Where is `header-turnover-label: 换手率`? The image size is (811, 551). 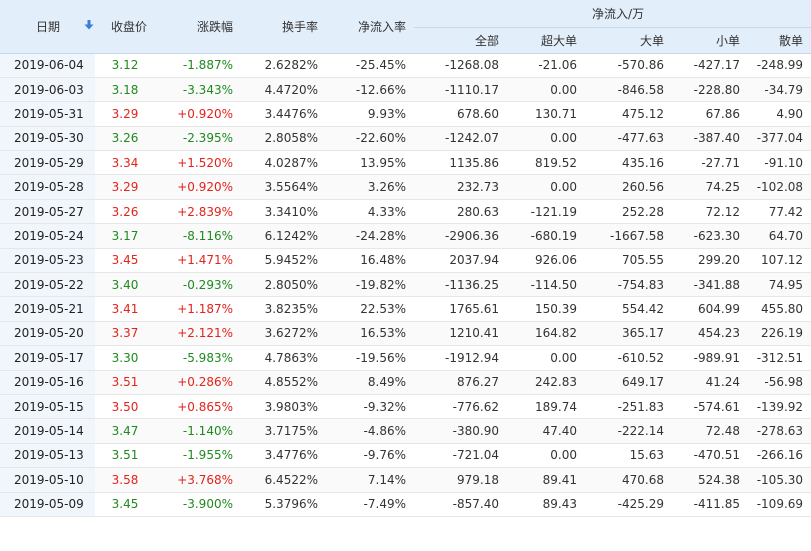
header-turnover-label: 换手率 is located at coordinates (299, 26).